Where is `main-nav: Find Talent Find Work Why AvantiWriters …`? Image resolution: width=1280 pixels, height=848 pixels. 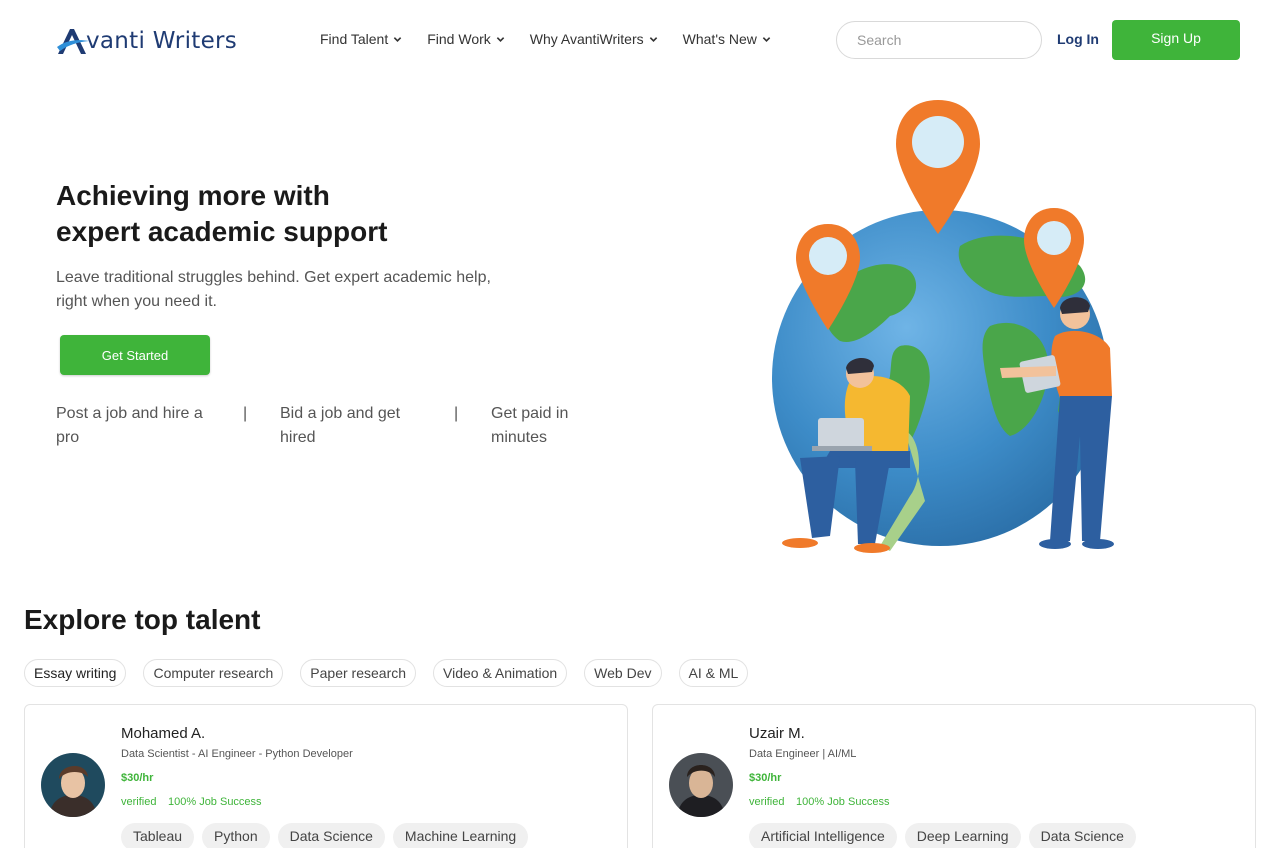
main-nav: Find Talent Find Work Why AvantiWriters … is located at coordinates (558, 39).